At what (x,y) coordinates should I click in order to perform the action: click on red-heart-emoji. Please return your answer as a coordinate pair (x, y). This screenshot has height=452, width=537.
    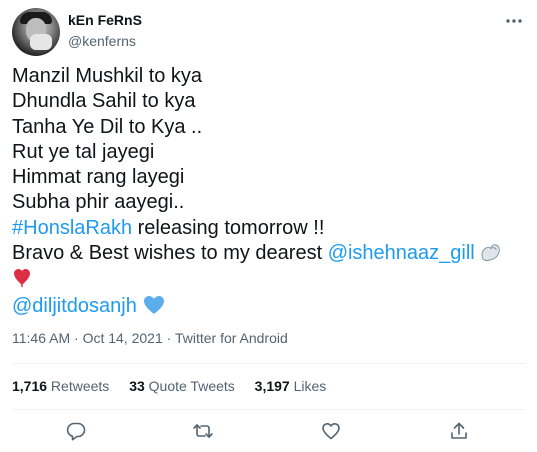
    Looking at the image, I should click on (22, 278).